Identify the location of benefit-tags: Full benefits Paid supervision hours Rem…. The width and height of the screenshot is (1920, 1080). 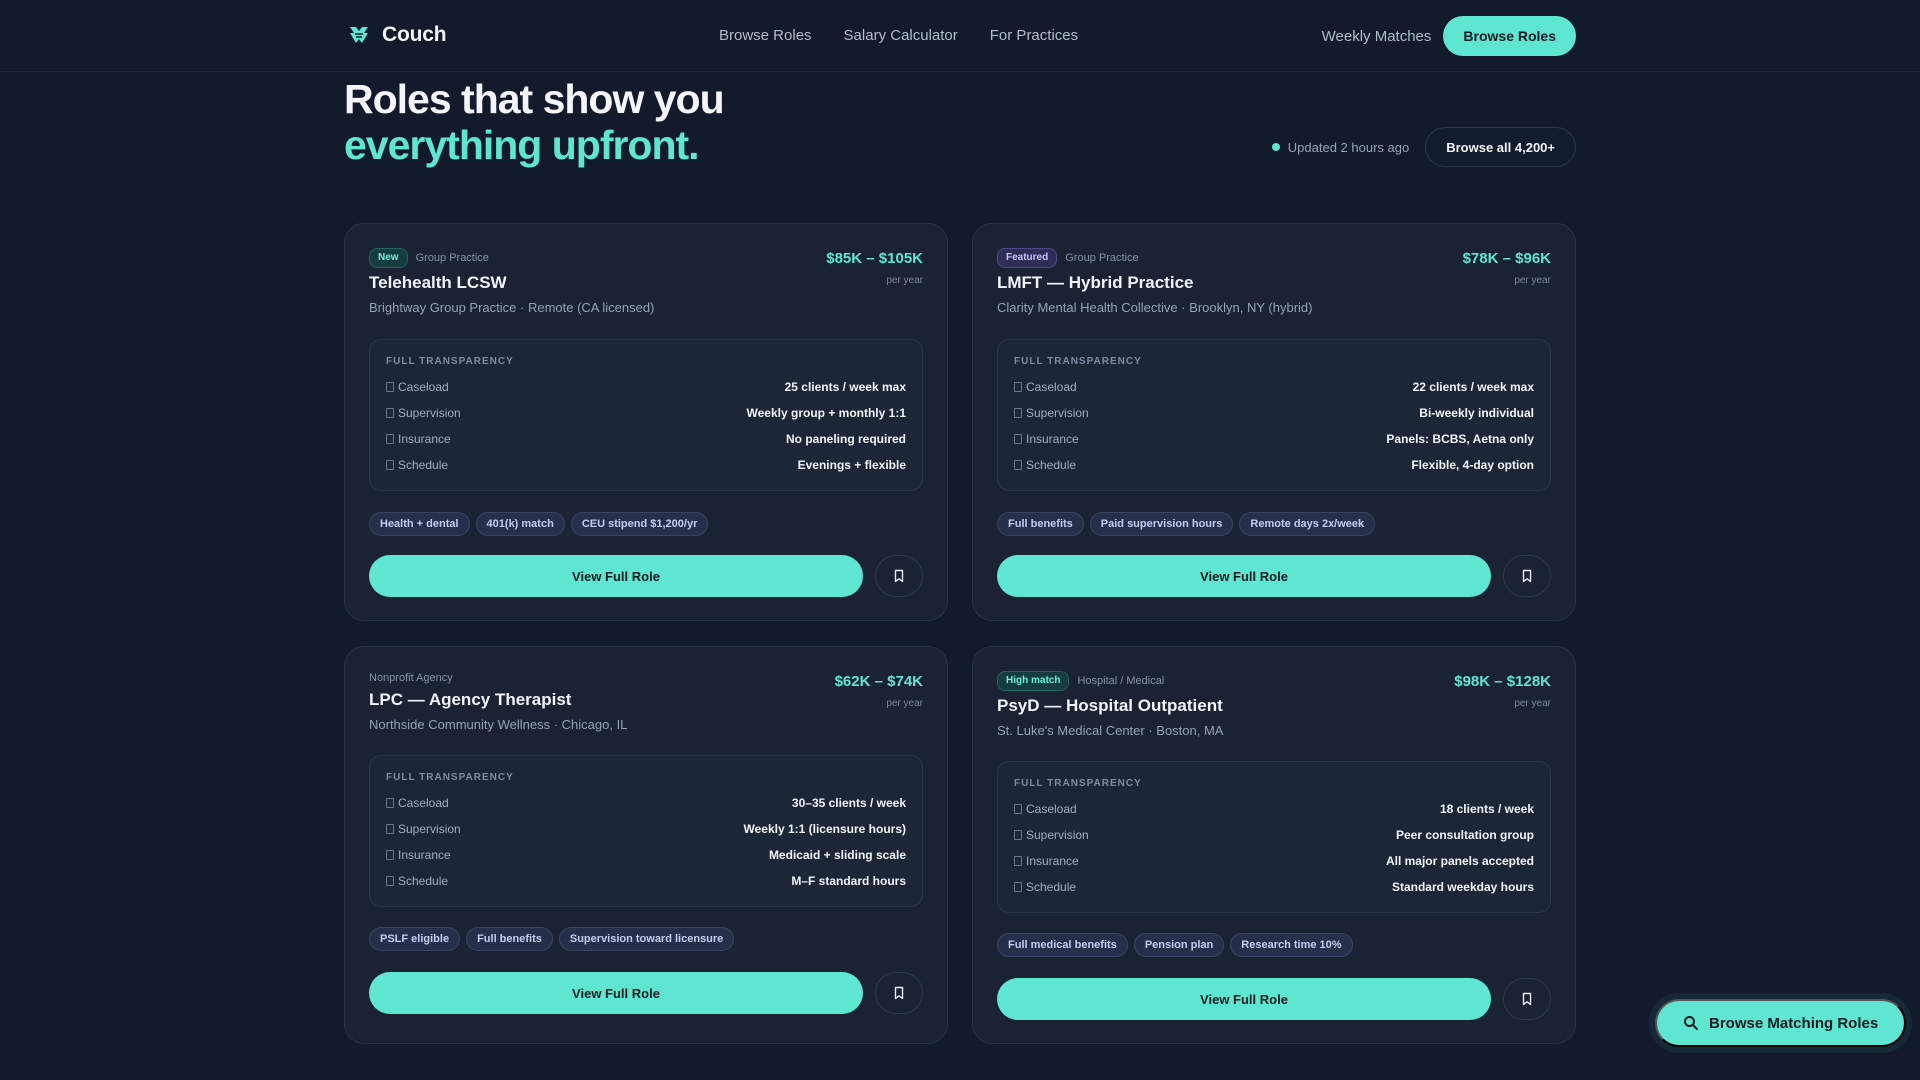
(1186, 524).